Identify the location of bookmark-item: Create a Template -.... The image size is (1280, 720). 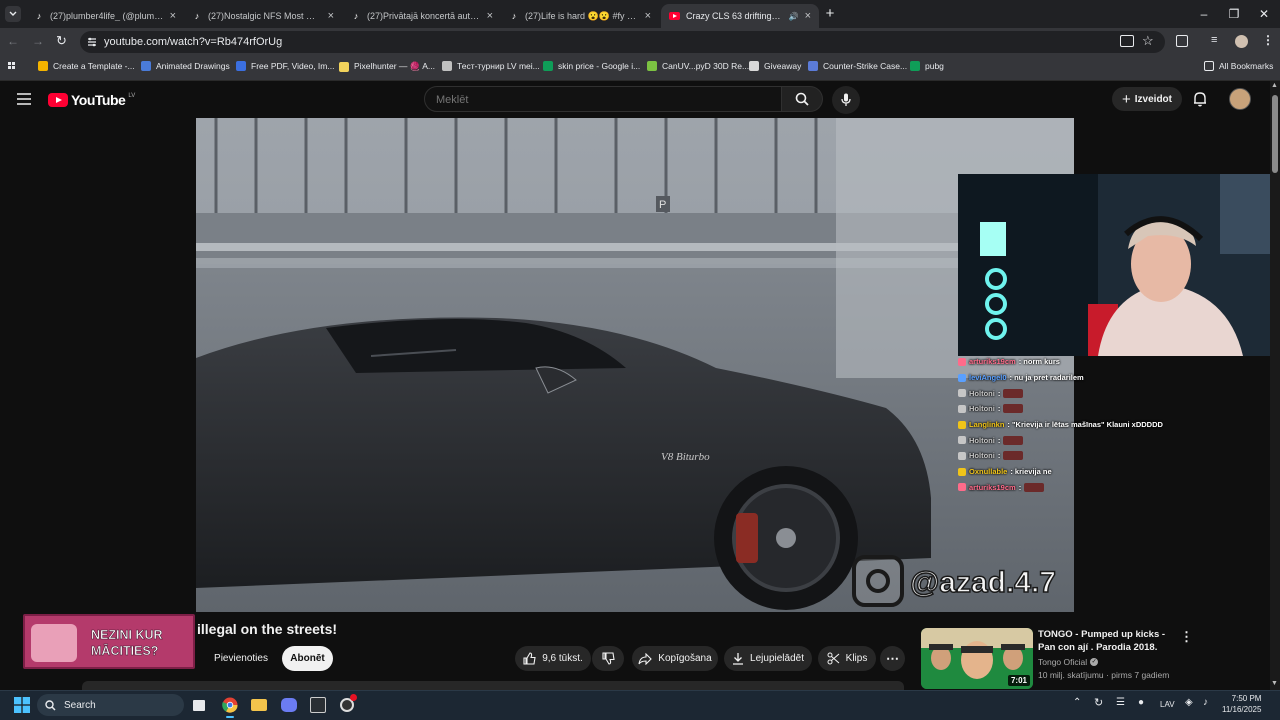
(86, 66).